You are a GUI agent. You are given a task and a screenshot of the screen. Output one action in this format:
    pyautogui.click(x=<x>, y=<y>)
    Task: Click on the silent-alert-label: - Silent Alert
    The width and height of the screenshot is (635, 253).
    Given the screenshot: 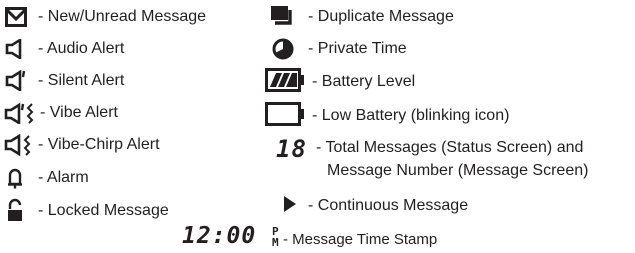 What is the action you would take?
    pyautogui.click(x=81, y=80)
    